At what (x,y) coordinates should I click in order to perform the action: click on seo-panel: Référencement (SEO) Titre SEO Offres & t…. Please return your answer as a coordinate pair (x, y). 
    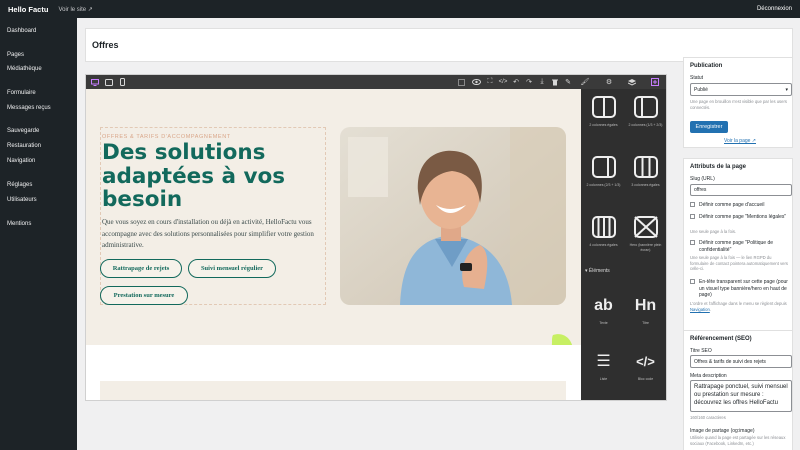
    Looking at the image, I should click on (738, 390).